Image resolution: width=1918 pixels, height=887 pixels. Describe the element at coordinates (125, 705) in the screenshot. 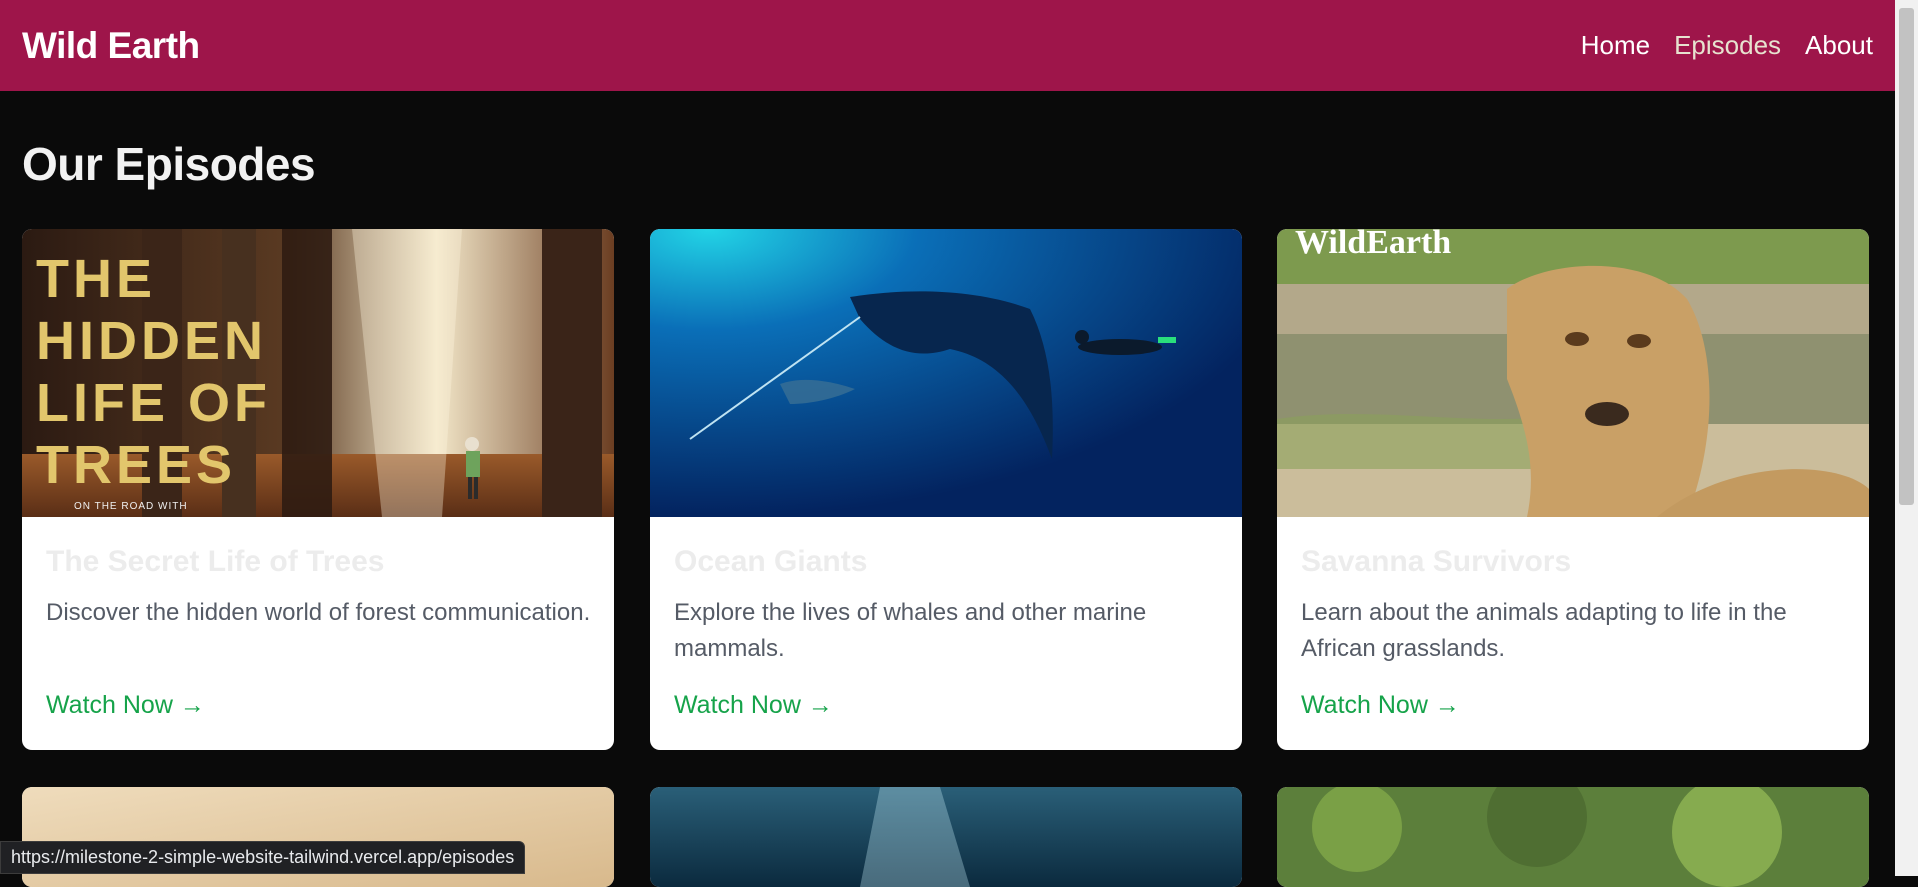

I see `watch-now-link-trees: Watch Now →` at that location.